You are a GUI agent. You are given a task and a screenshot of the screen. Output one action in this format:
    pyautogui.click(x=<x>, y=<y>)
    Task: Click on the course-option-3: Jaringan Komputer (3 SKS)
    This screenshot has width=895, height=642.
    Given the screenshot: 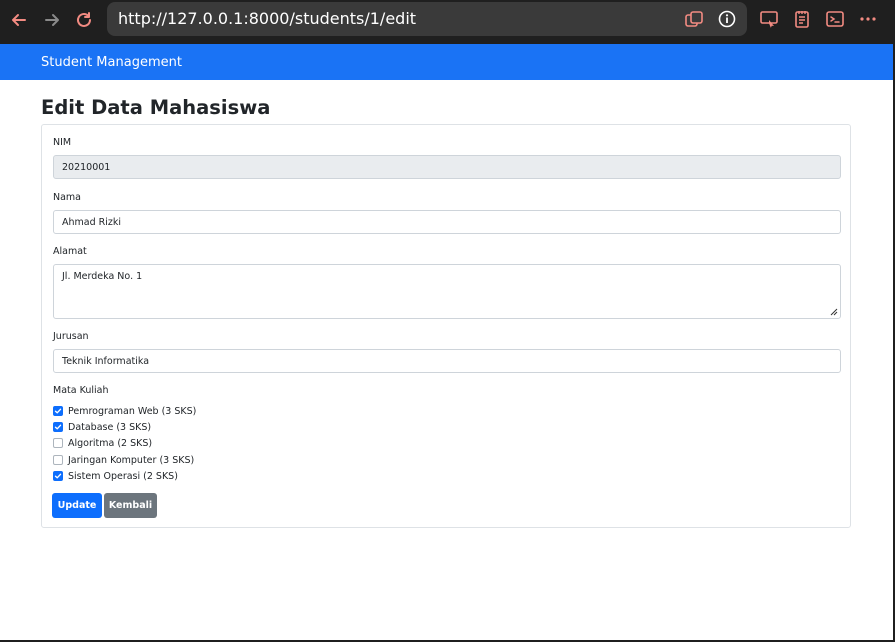 What is the action you would take?
    pyautogui.click(x=123, y=460)
    